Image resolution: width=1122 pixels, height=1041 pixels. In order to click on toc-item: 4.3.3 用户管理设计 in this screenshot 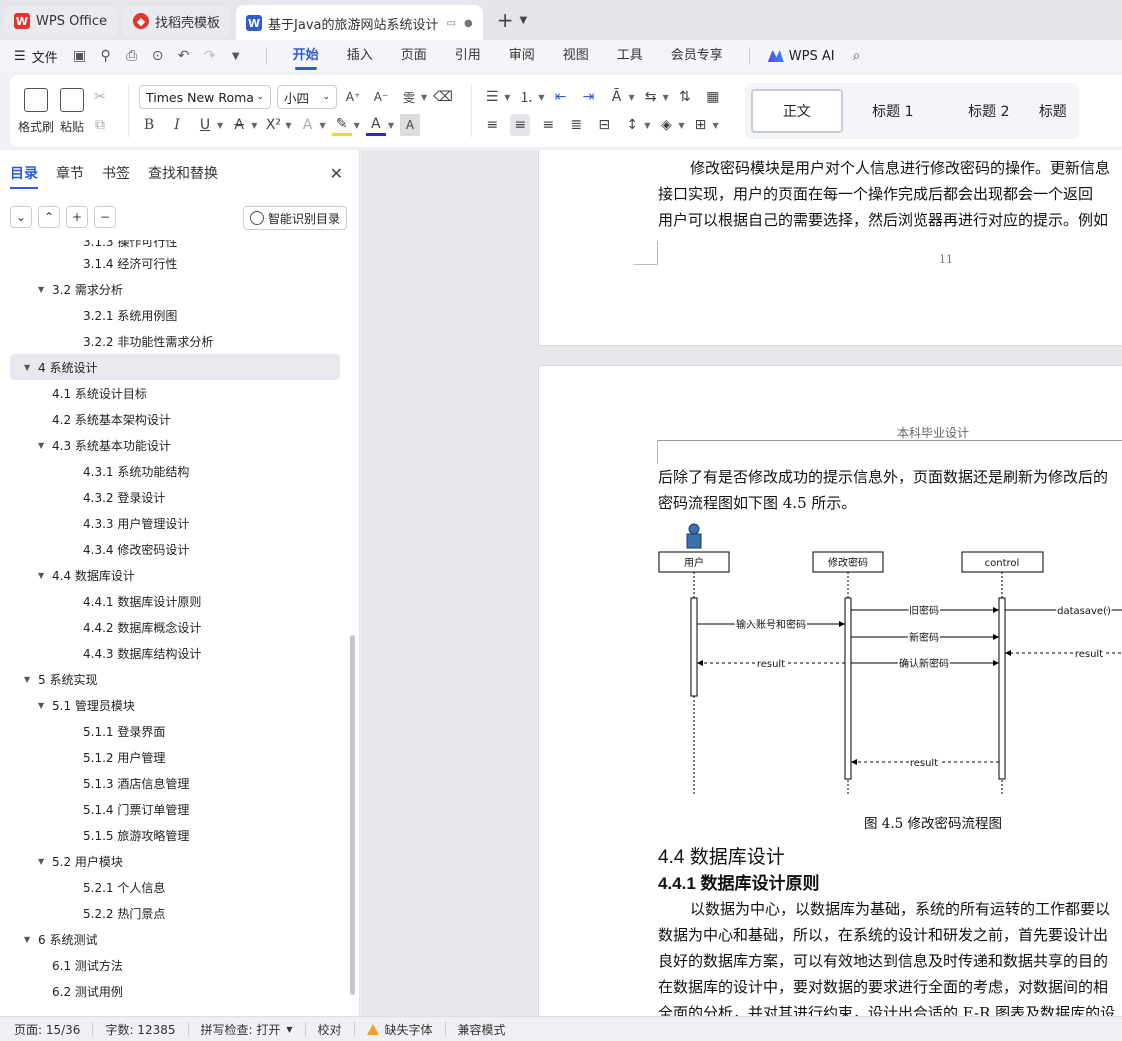, I will do `click(175, 523)`.